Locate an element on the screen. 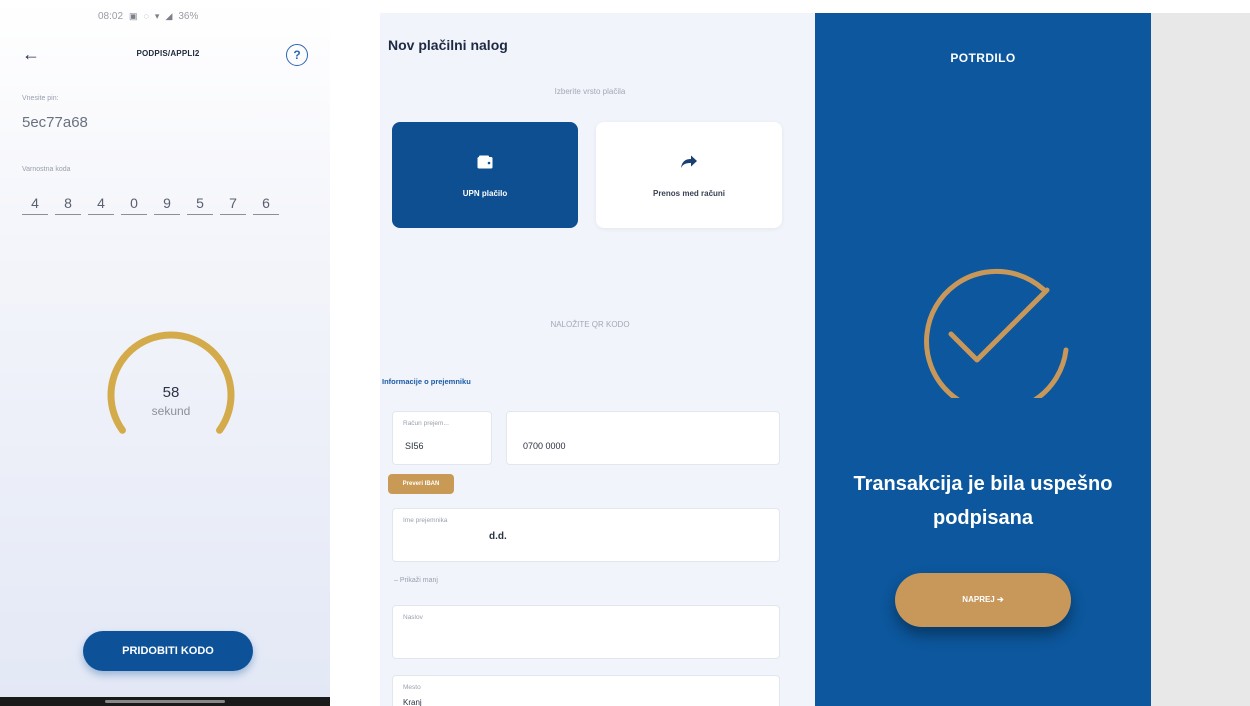 This screenshot has width=1250, height=706. wallet-icon is located at coordinates (485, 162).